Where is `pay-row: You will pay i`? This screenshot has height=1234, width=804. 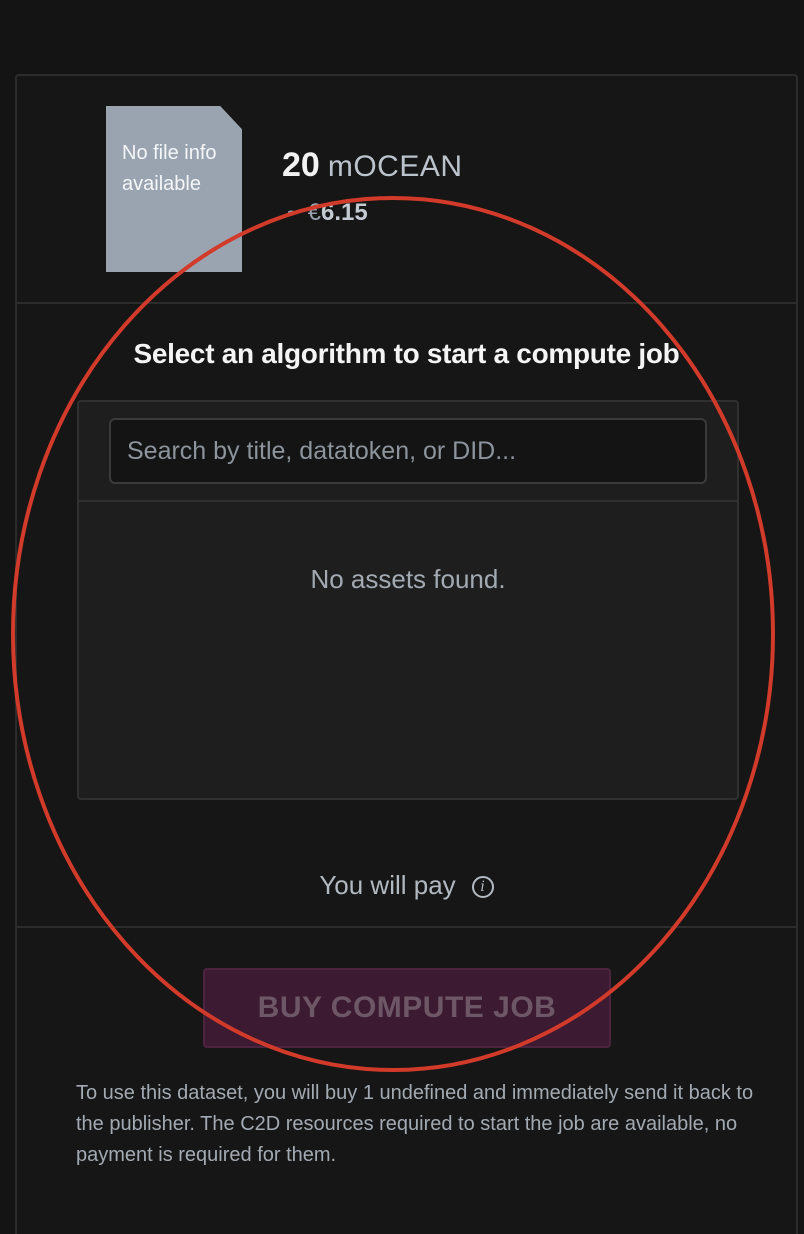
pay-row: You will pay i is located at coordinates (406, 885).